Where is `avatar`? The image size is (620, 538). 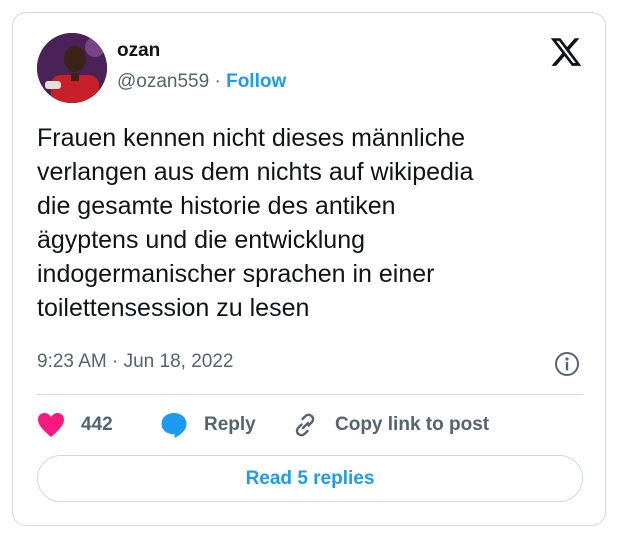 avatar is located at coordinates (72, 68).